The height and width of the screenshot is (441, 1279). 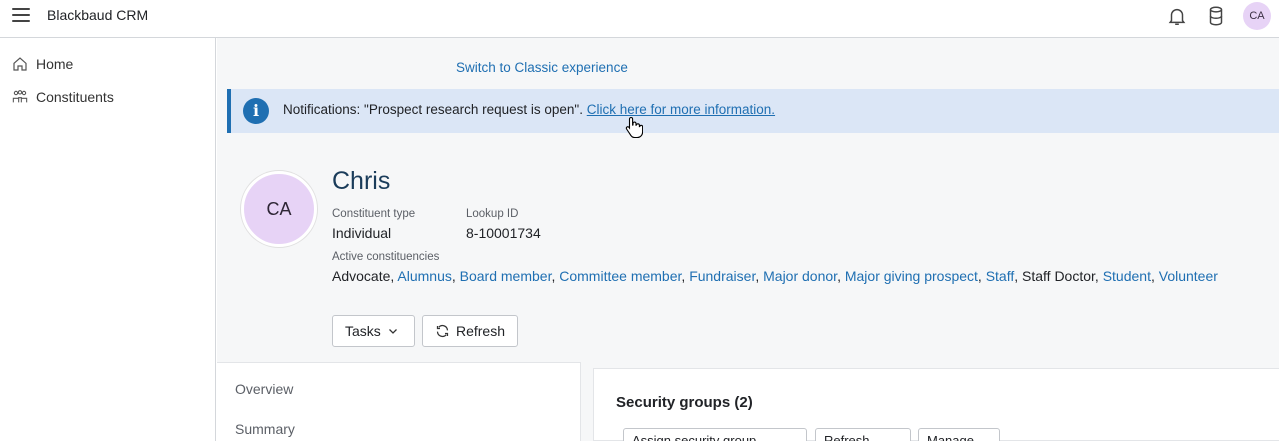 What do you see at coordinates (1000, 276) in the screenshot?
I see `constituency-item: Staff` at bounding box center [1000, 276].